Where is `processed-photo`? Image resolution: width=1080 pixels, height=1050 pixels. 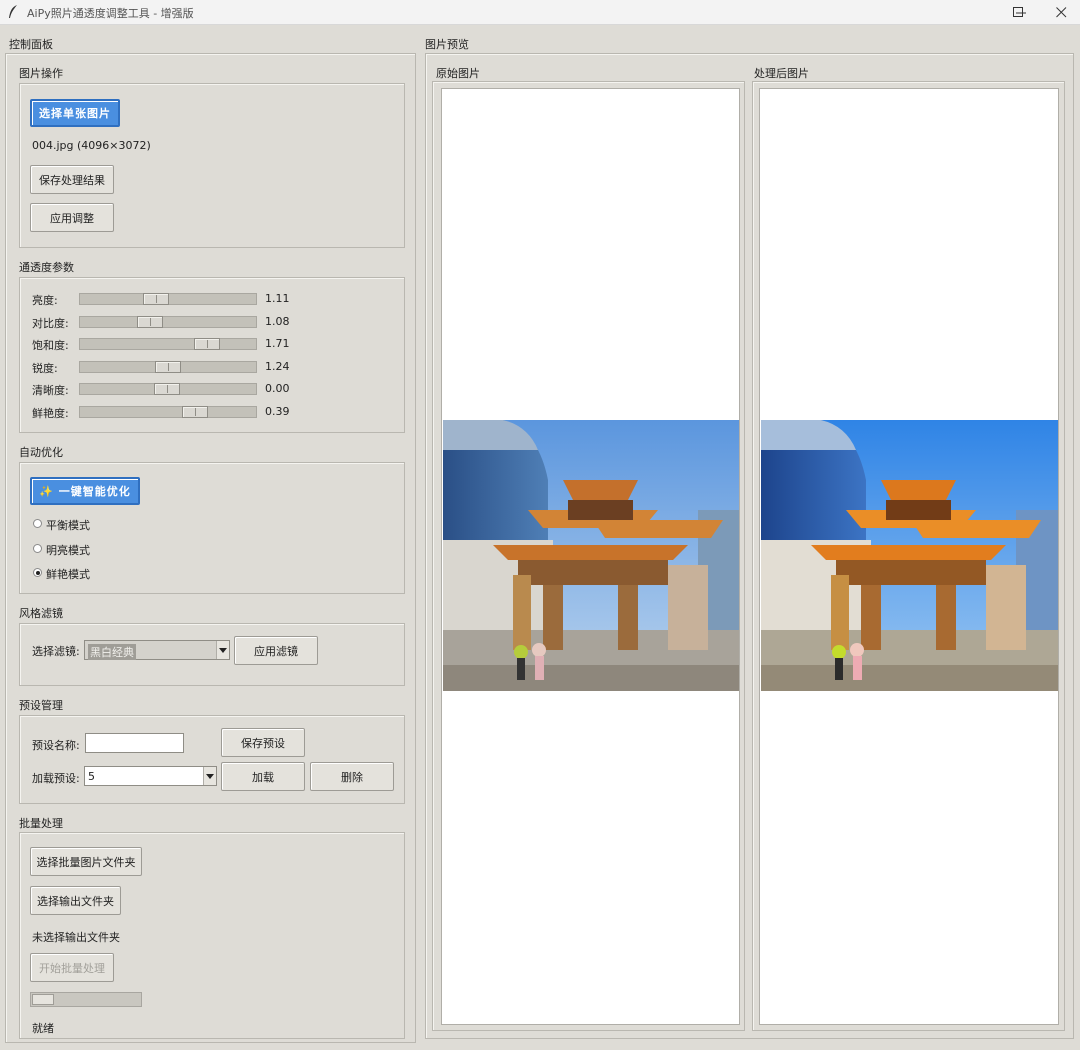
processed-photo is located at coordinates (909, 555).